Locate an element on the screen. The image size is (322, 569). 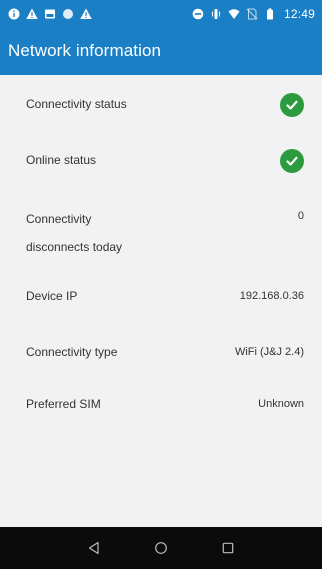
navigation-bar is located at coordinates (161, 548).